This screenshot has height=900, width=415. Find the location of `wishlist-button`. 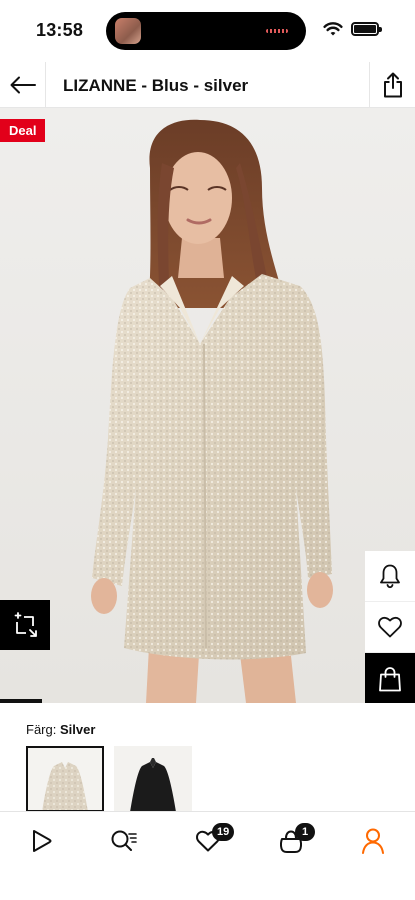

wishlist-button is located at coordinates (390, 627).